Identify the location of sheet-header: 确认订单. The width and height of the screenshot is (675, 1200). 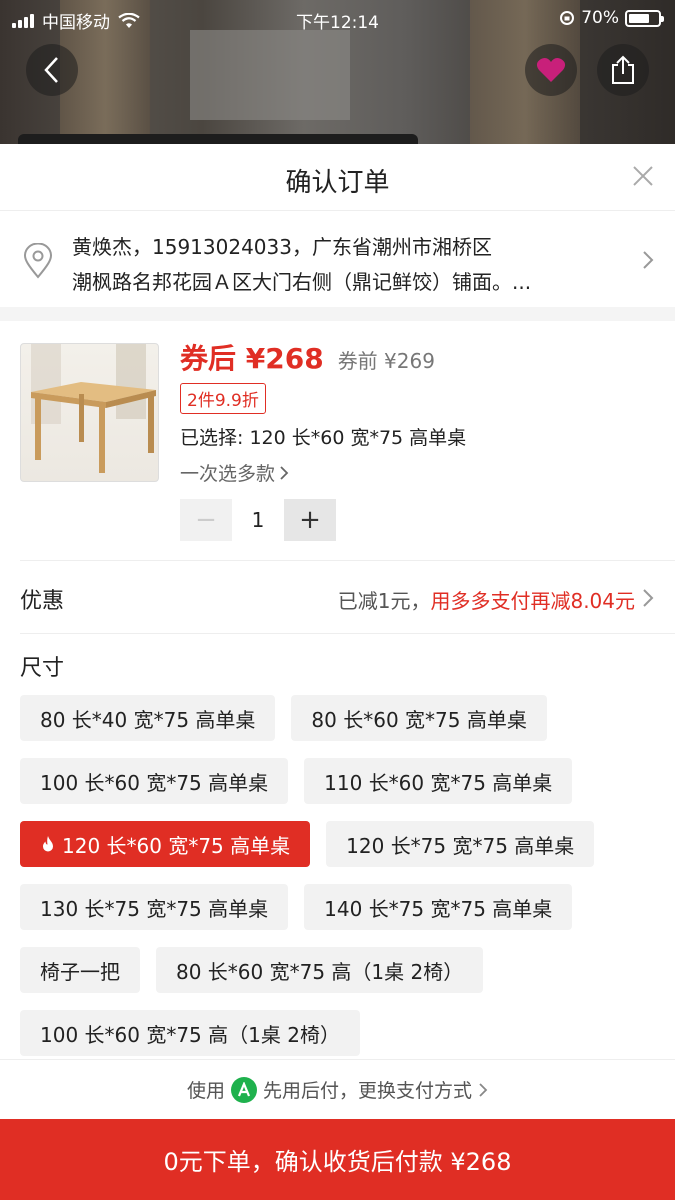
(337, 177).